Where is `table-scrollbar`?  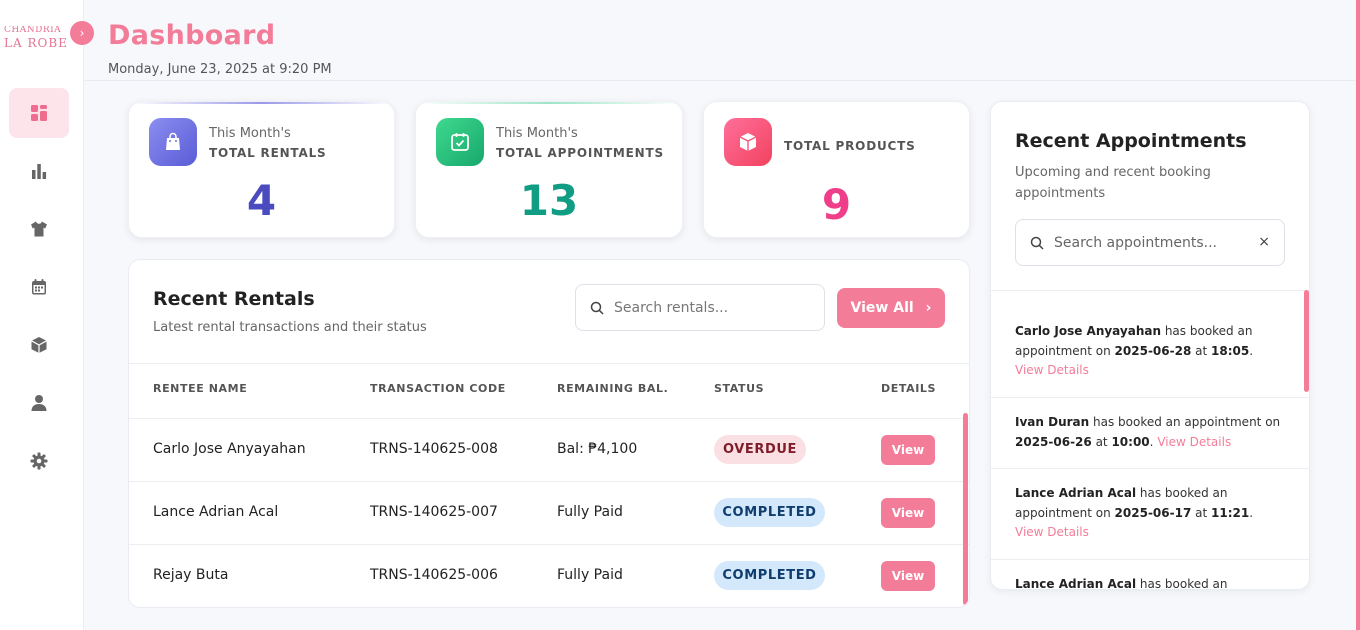
table-scrollbar is located at coordinates (965, 509).